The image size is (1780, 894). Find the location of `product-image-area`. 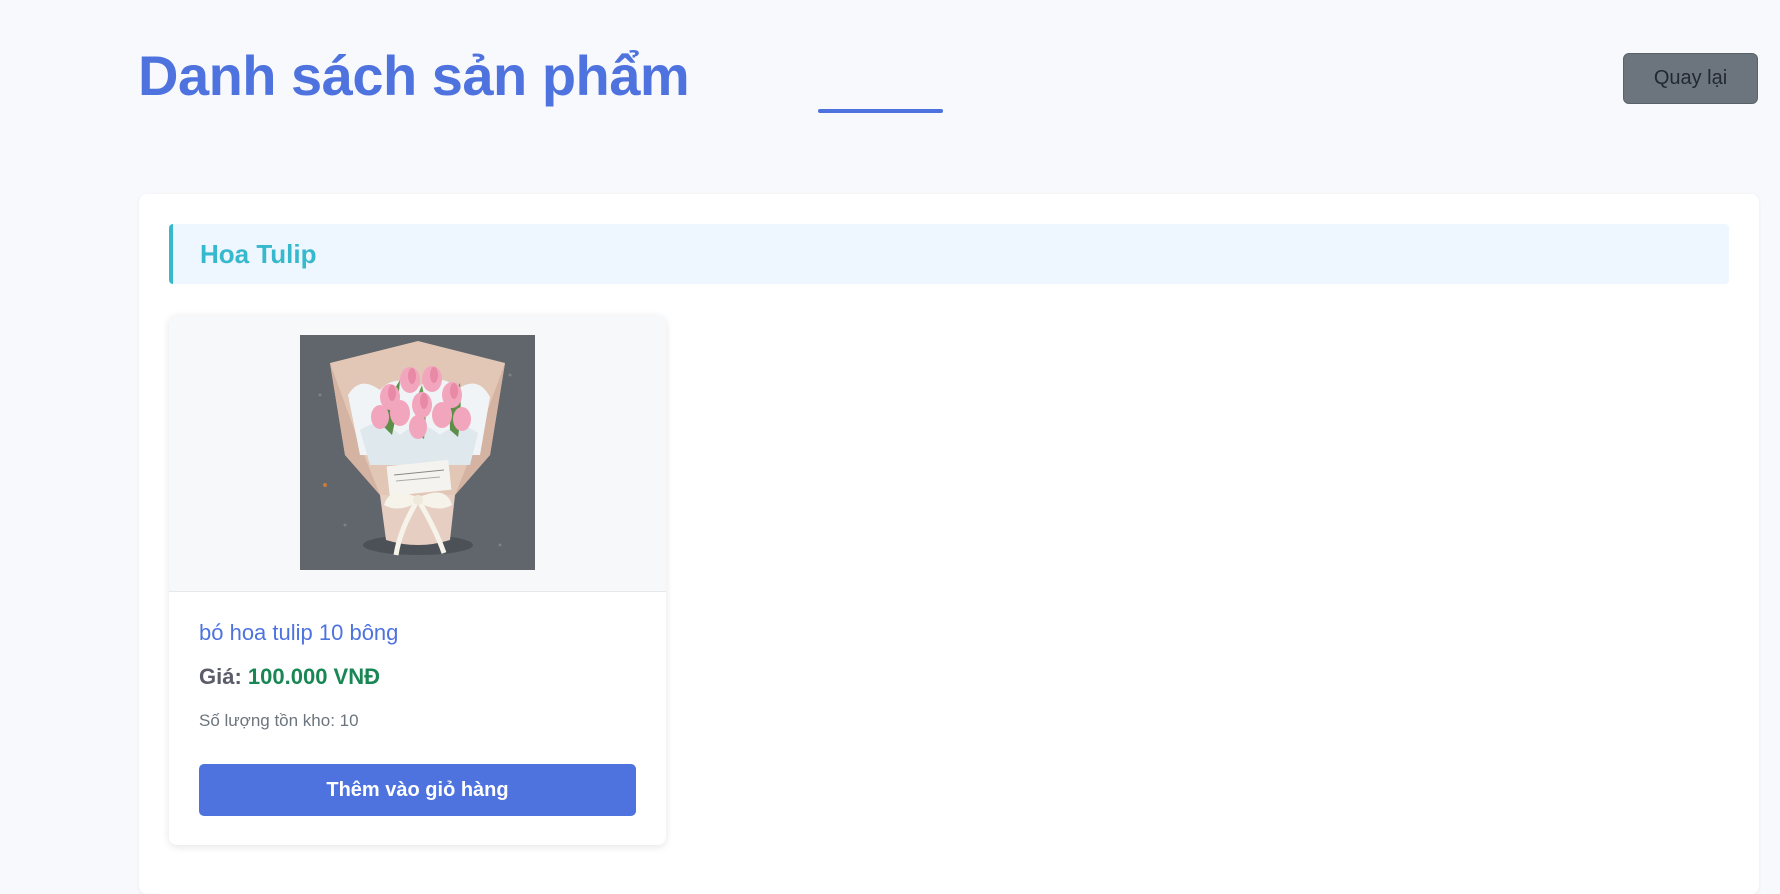

product-image-area is located at coordinates (417, 453).